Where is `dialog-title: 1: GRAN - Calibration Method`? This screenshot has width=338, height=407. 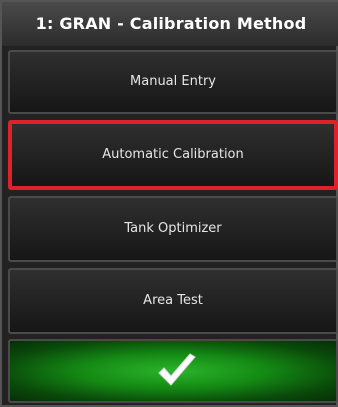 dialog-title: 1: GRAN - Calibration Method is located at coordinates (170, 24).